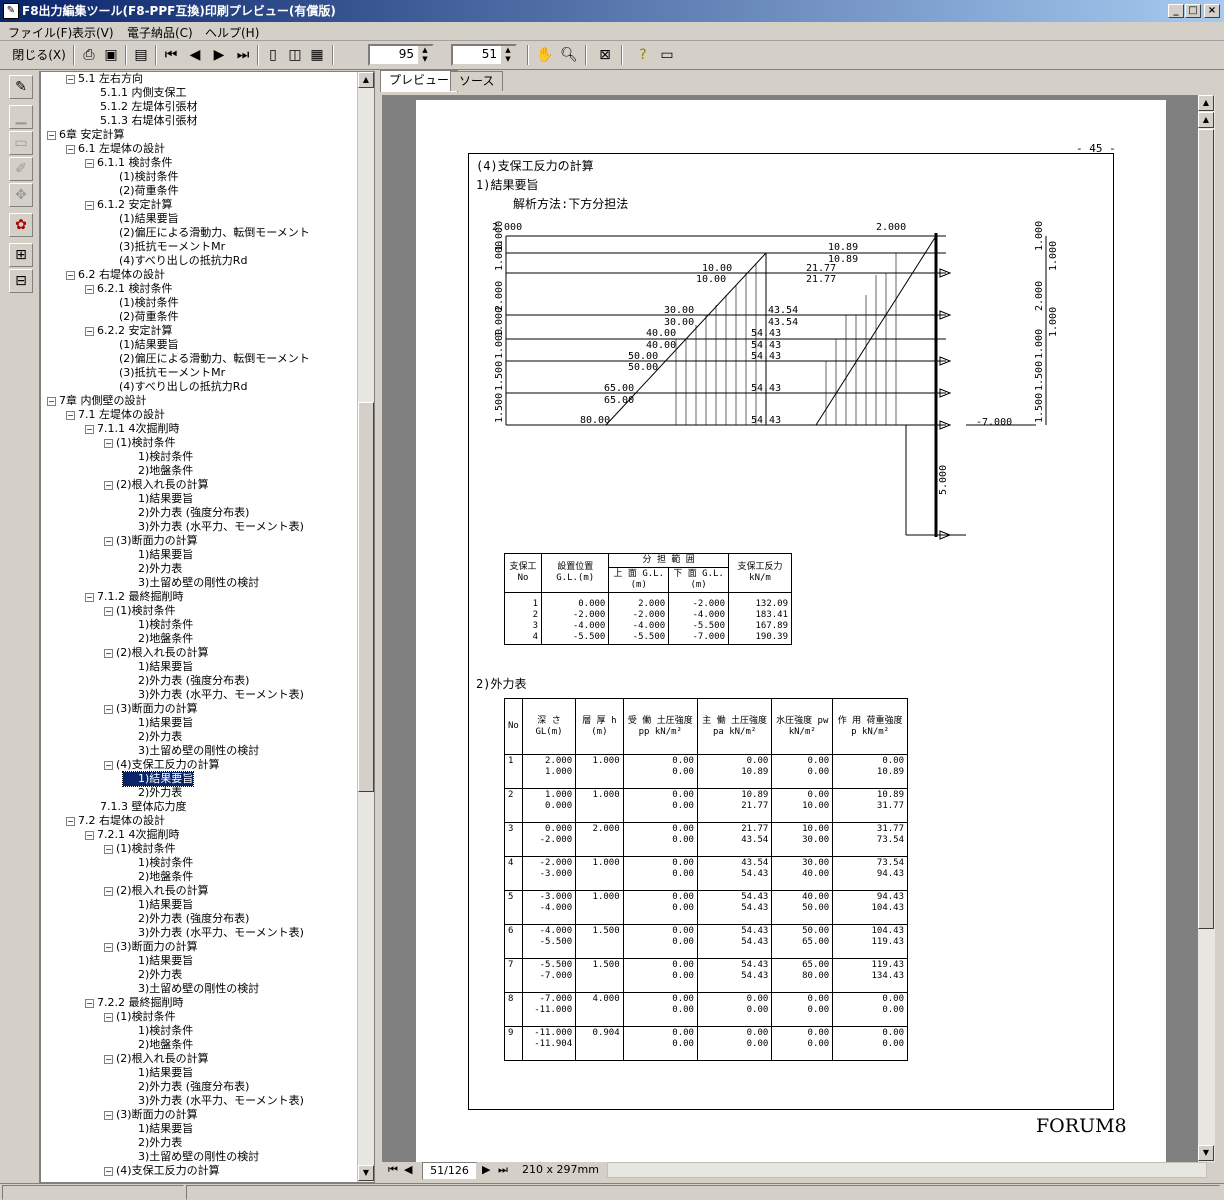 The width and height of the screenshot is (1224, 1200). Describe the element at coordinates (115, 415) in the screenshot. I see `tree-node: −7.1 左堤体の設計` at that location.